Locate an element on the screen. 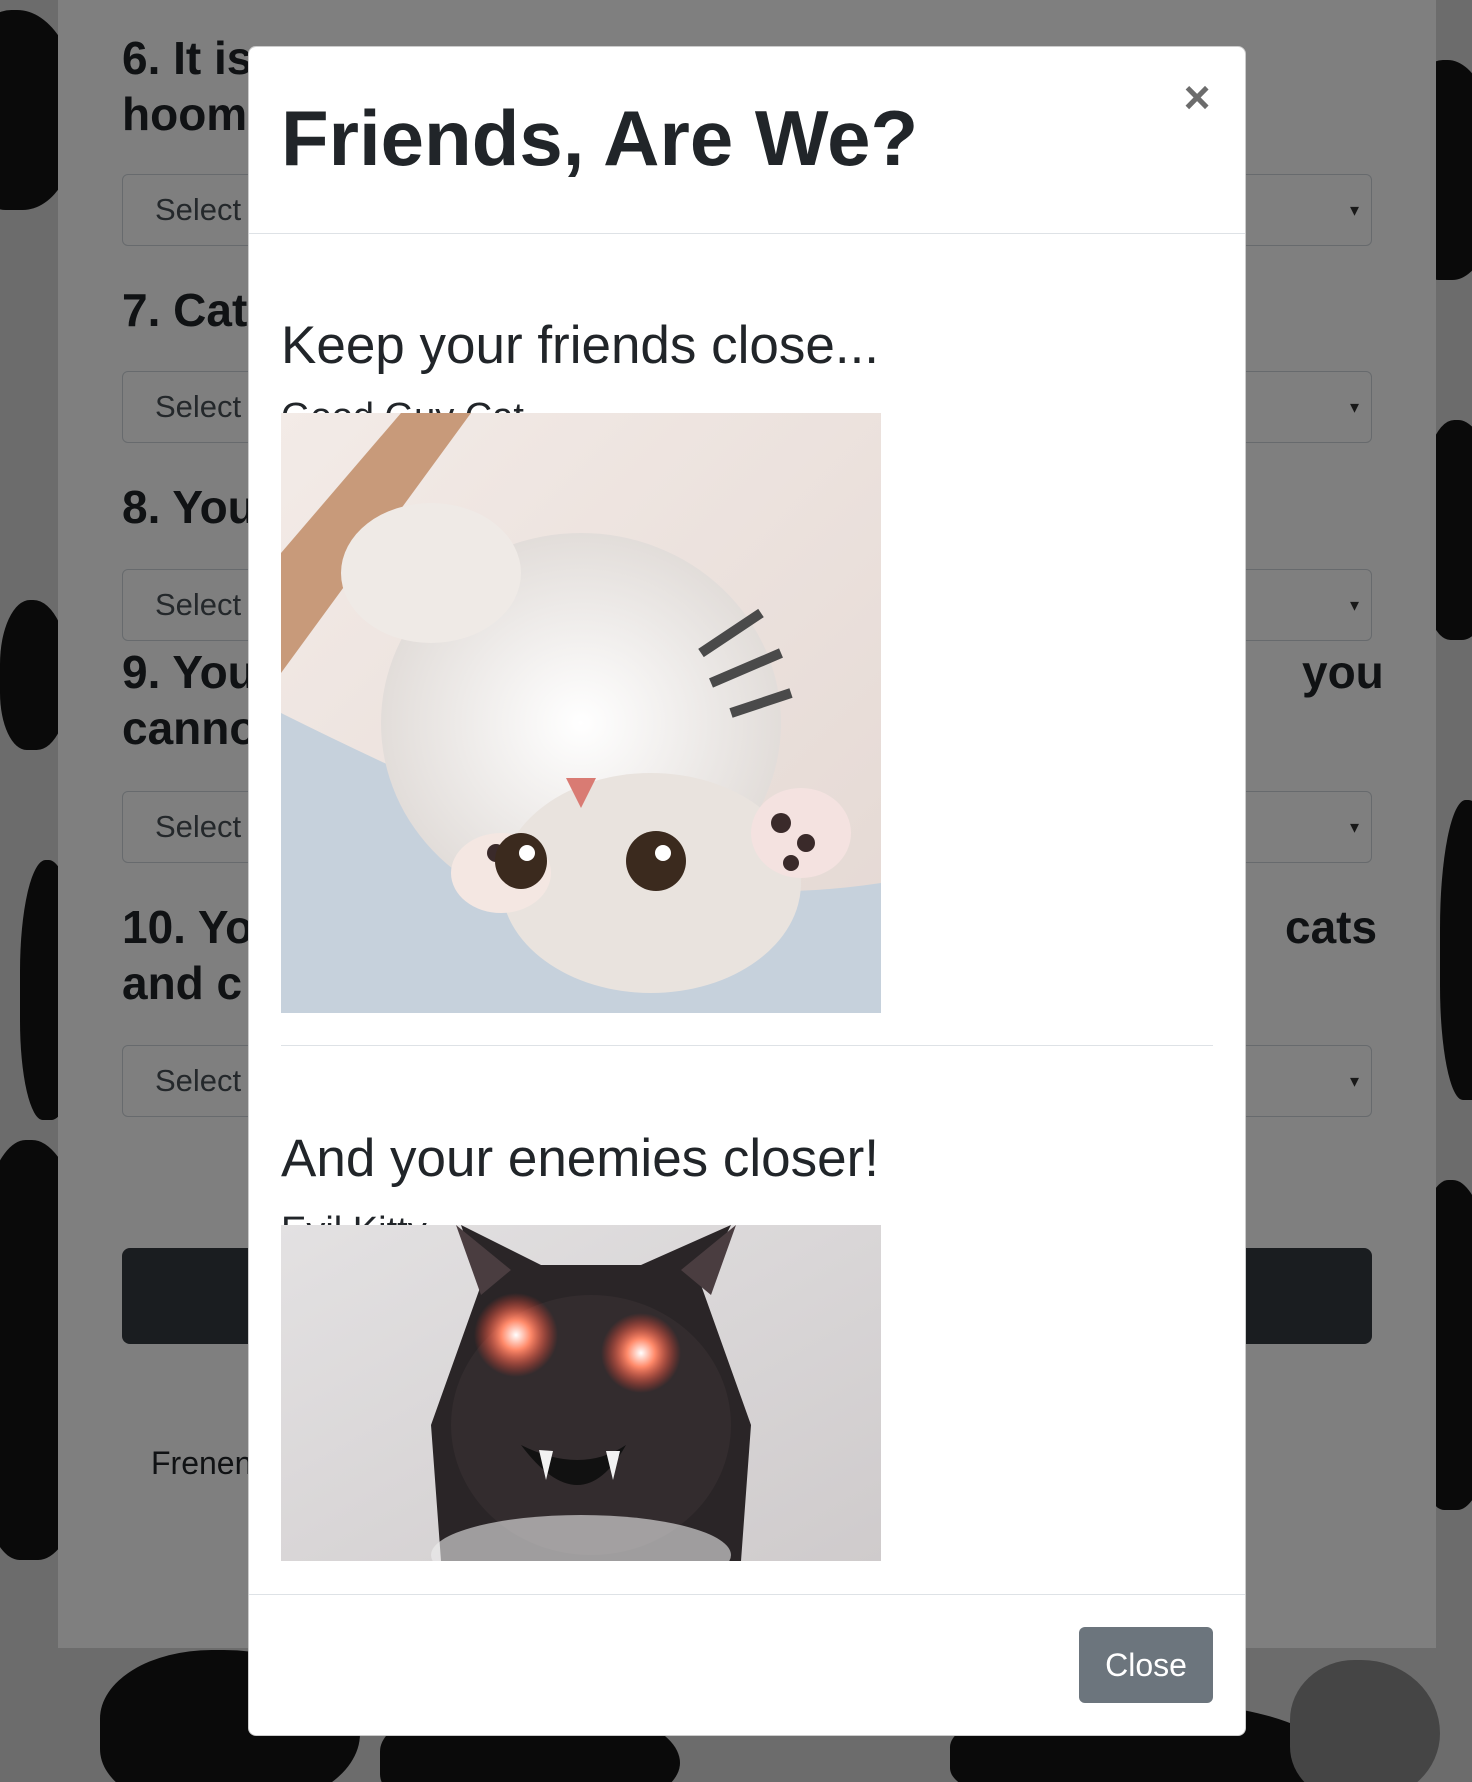 Image resolution: width=1472 pixels, height=1782 pixels. close-button: Close is located at coordinates (1146, 1665).